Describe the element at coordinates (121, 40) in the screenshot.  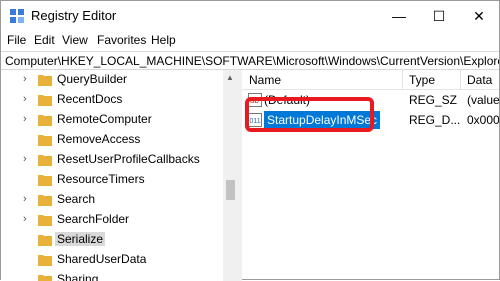
I see `menu-favorites: Favorites` at that location.